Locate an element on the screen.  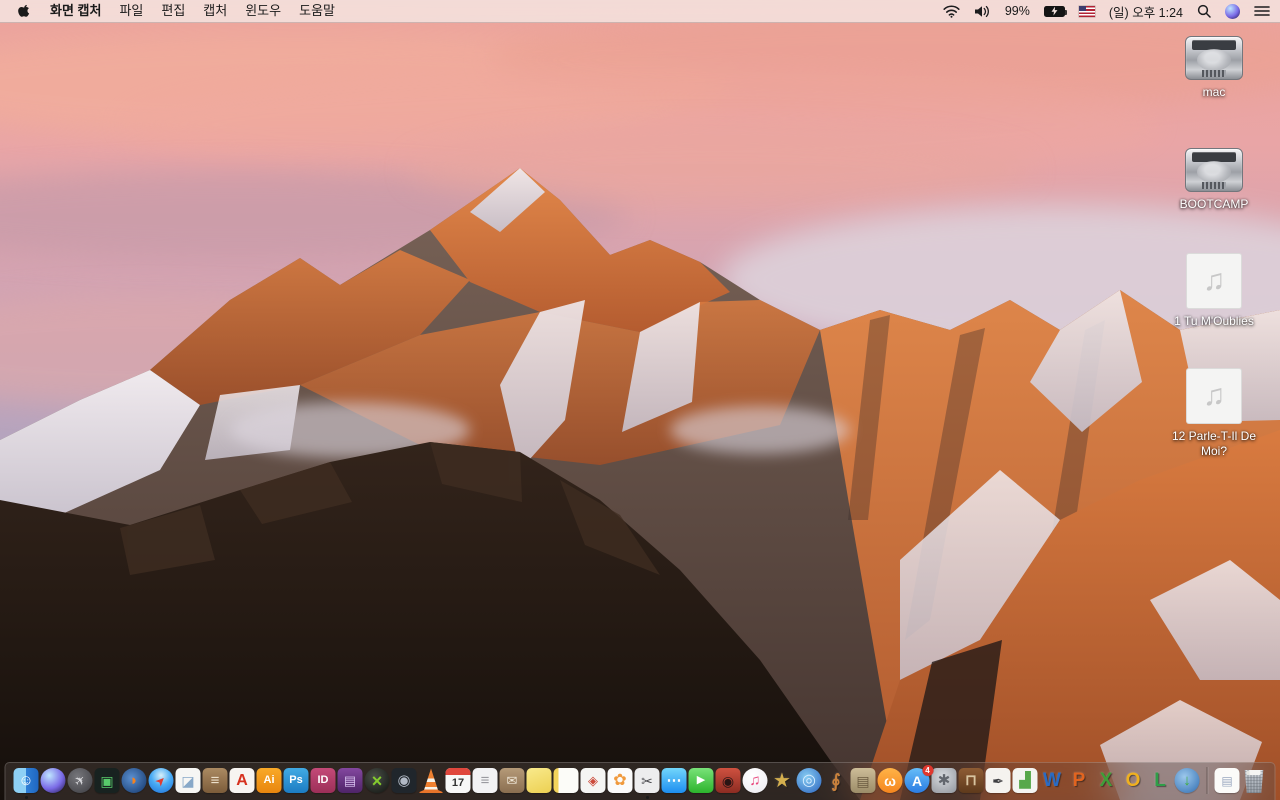
dock-item-facetime: ▶ is located at coordinates (701, 781).